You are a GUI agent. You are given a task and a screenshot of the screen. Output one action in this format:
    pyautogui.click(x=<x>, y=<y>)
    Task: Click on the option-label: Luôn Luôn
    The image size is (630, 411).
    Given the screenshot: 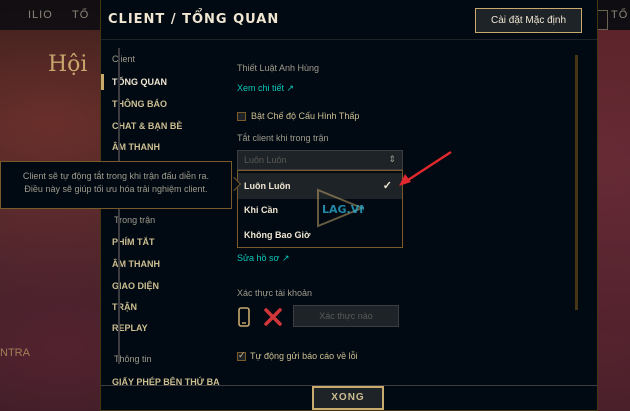 What is the action you would take?
    pyautogui.click(x=267, y=186)
    